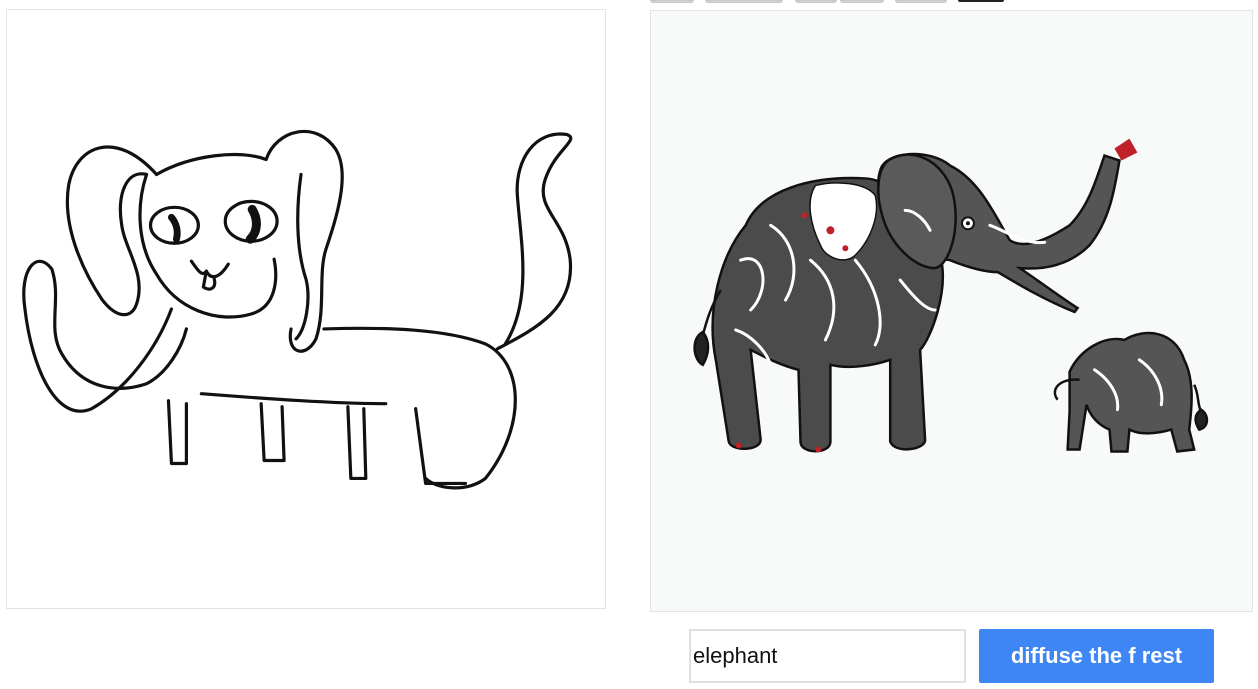 The image size is (1258, 689). I want to click on toolbar-color-swatch, so click(981, 1).